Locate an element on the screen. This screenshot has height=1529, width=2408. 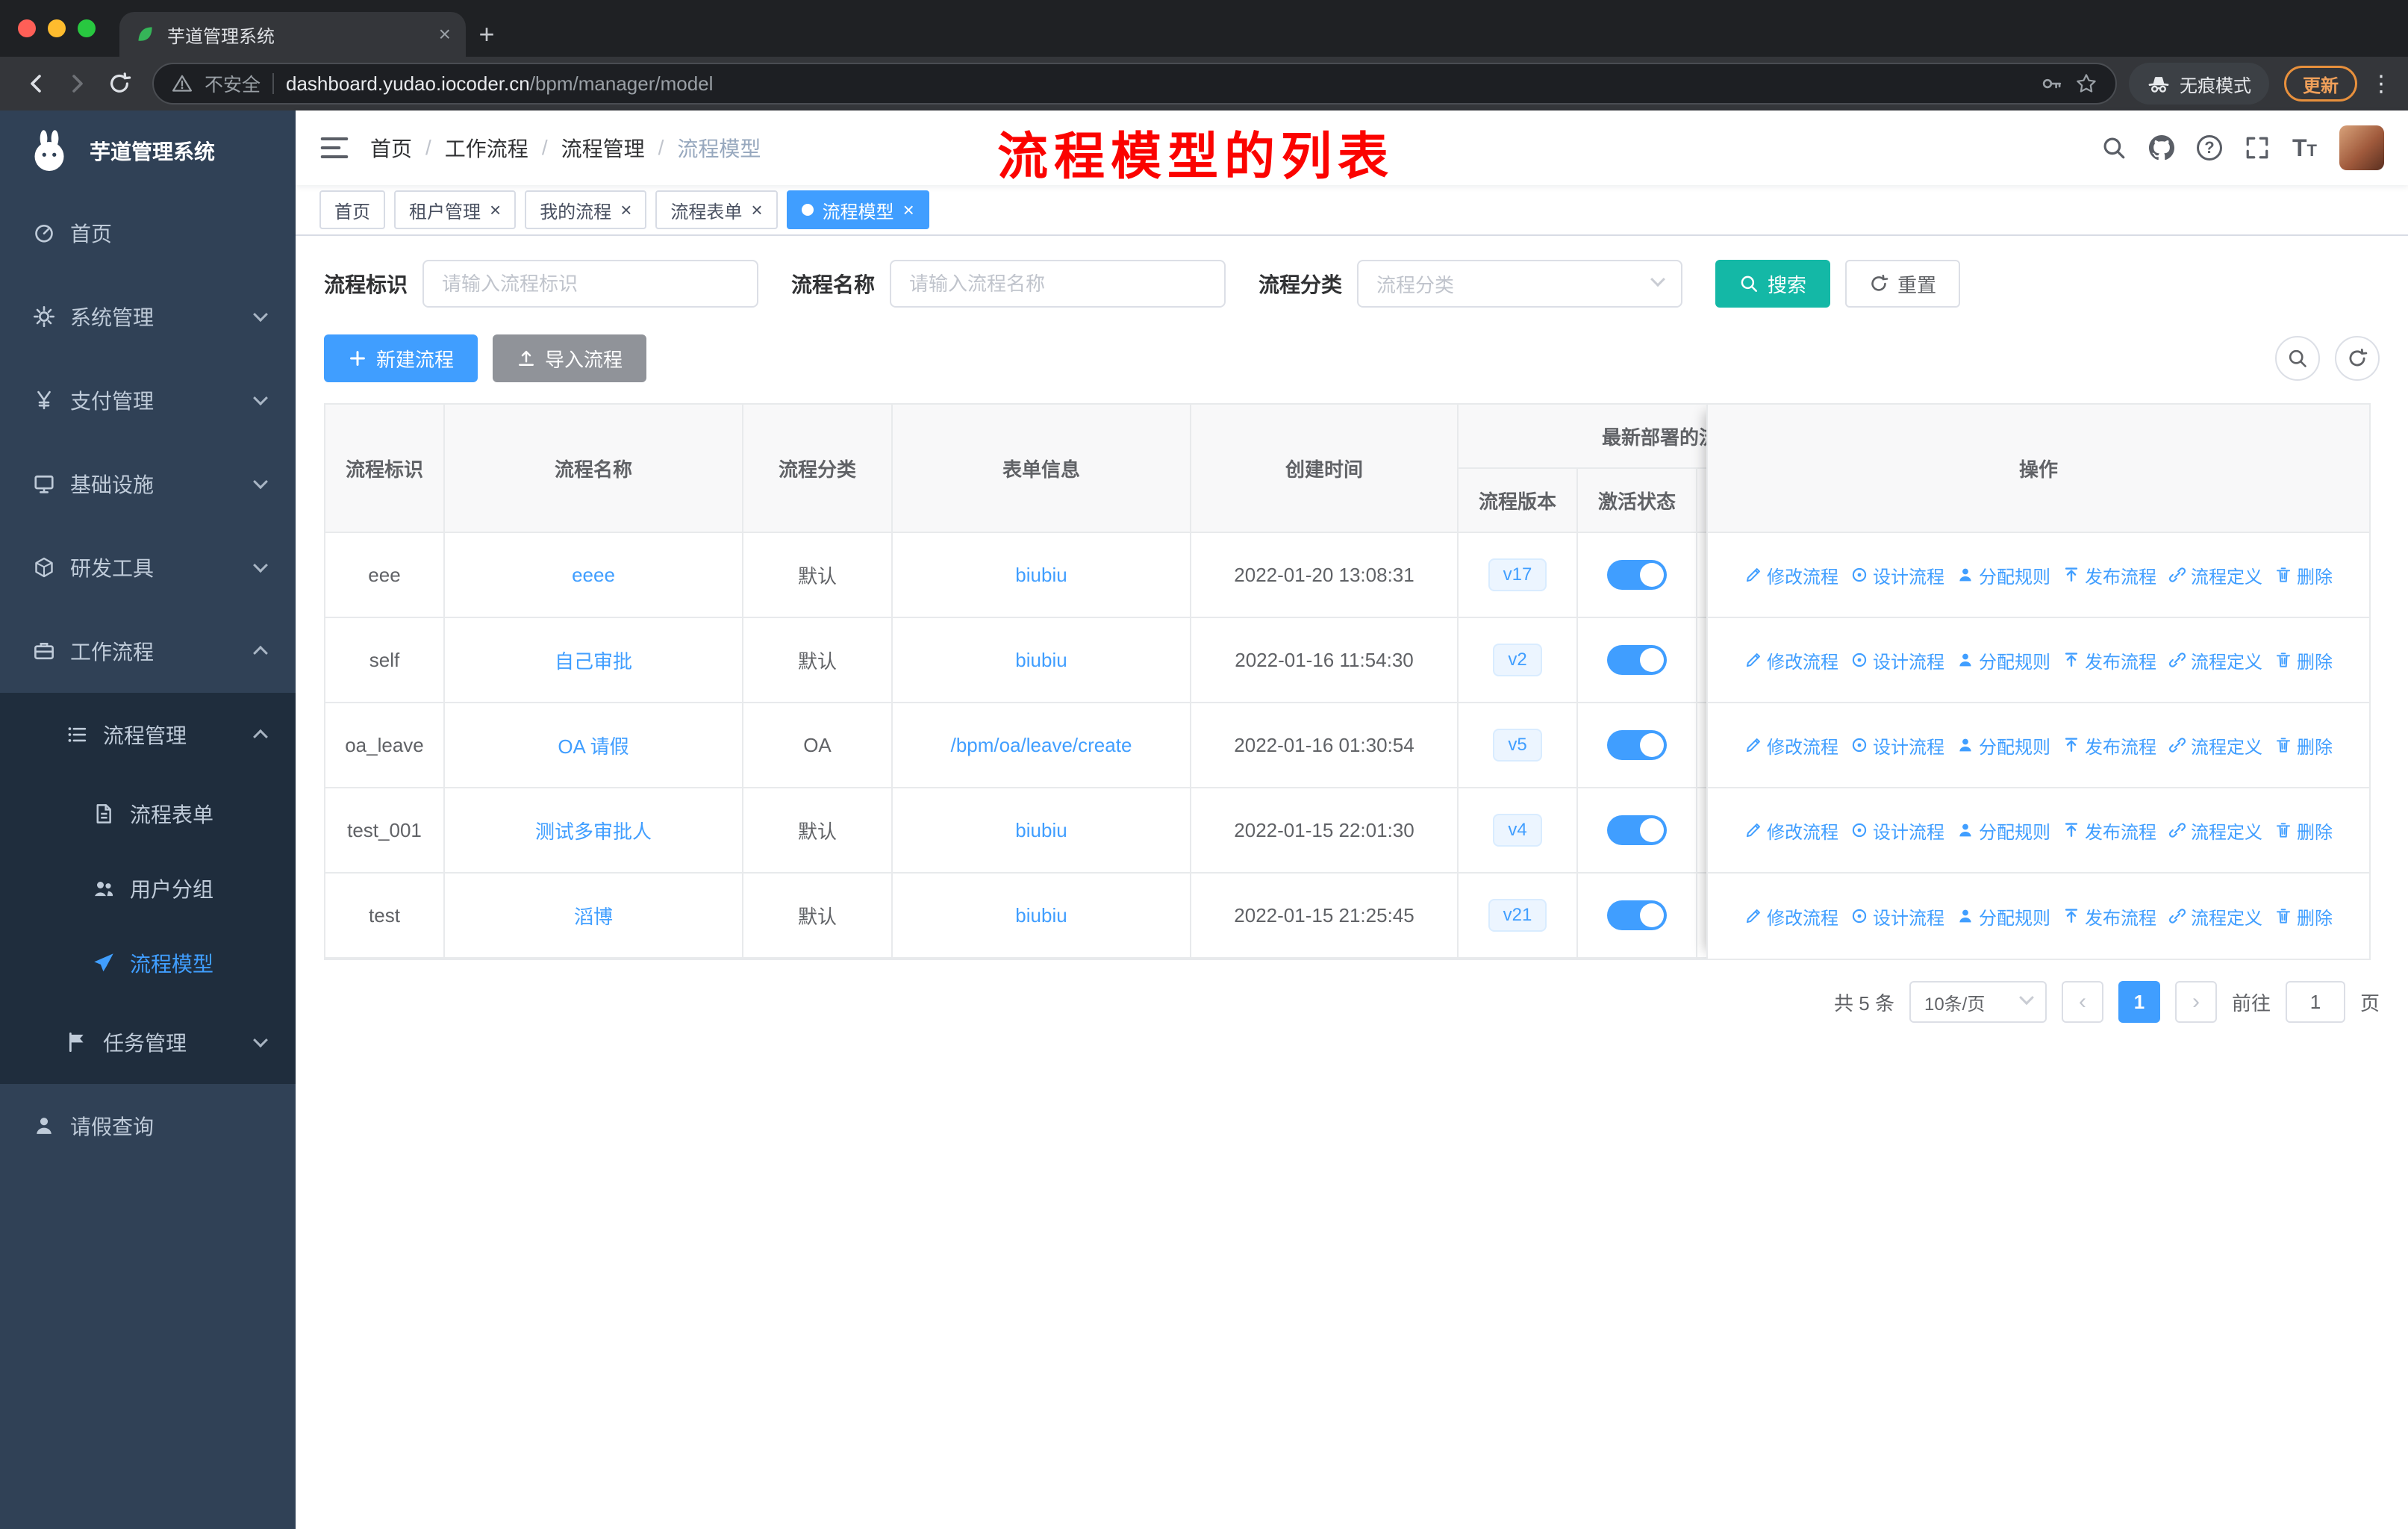
tag-process-form: 流程表单 × is located at coordinates (716, 209).